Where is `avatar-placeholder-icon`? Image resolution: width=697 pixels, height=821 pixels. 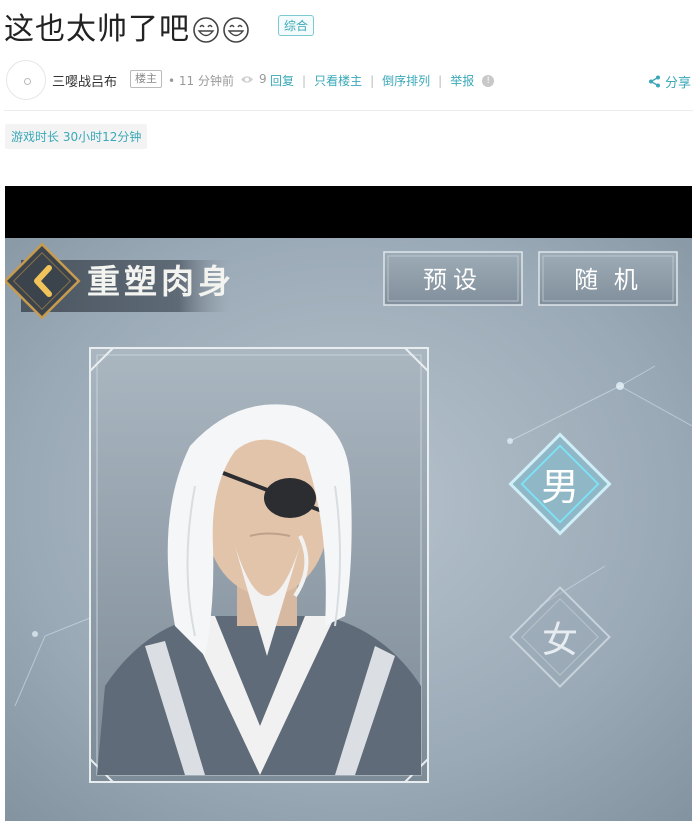
avatar-placeholder-icon is located at coordinates (27, 81).